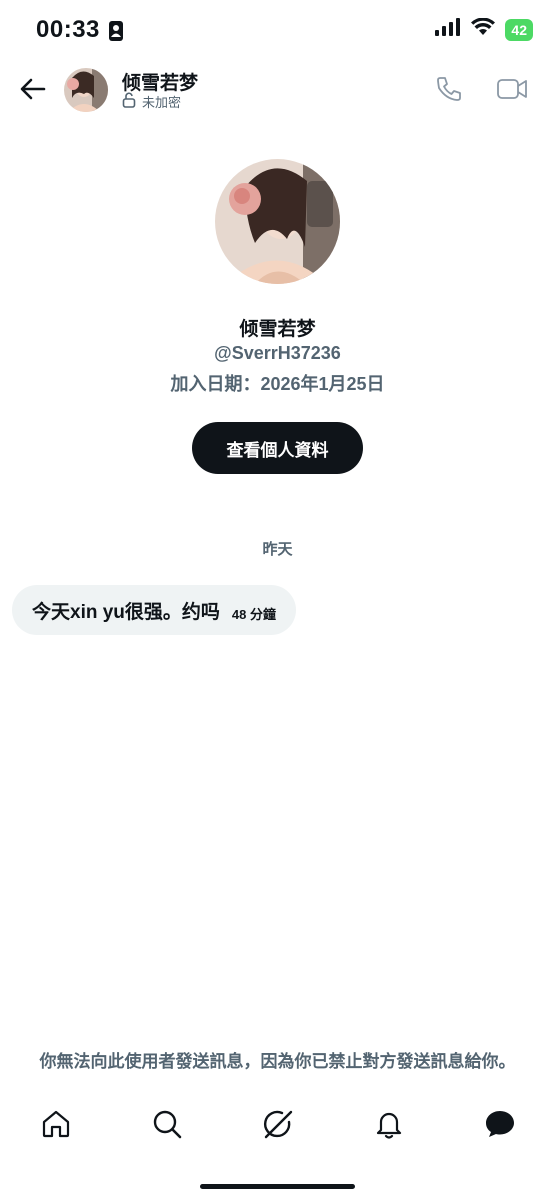 The image size is (555, 1200). I want to click on contact-icon, so click(116, 33).